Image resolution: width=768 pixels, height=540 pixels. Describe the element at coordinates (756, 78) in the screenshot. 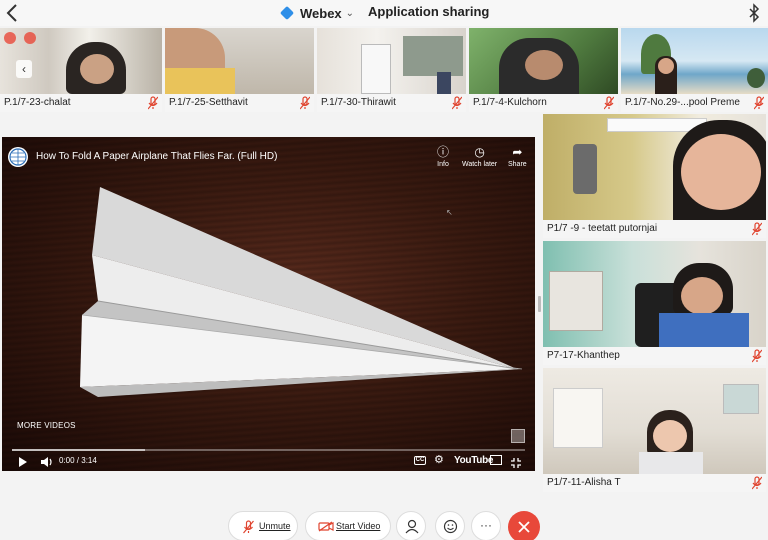

I see `plant` at that location.